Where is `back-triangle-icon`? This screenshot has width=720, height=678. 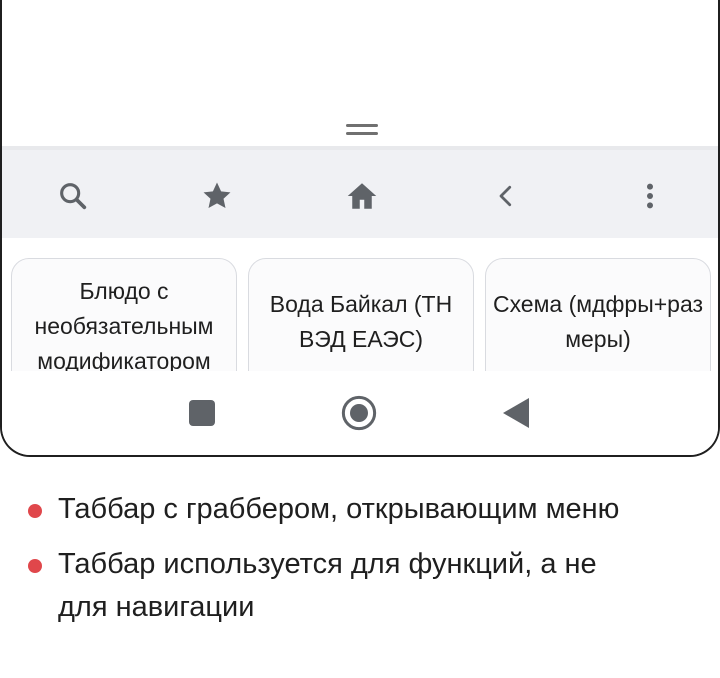 back-triangle-icon is located at coordinates (516, 413).